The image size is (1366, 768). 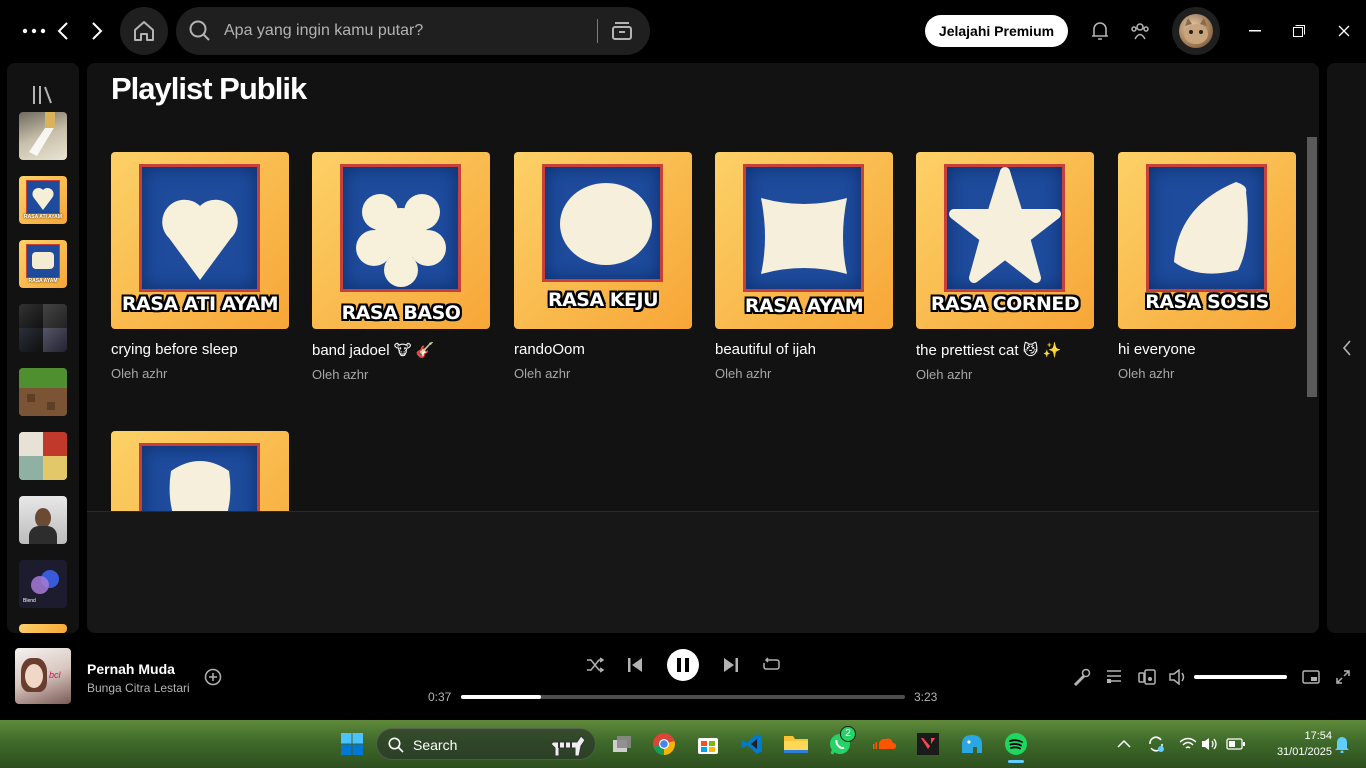 What do you see at coordinates (486, 744) in the screenshot?
I see `taskbar-search: Search` at bounding box center [486, 744].